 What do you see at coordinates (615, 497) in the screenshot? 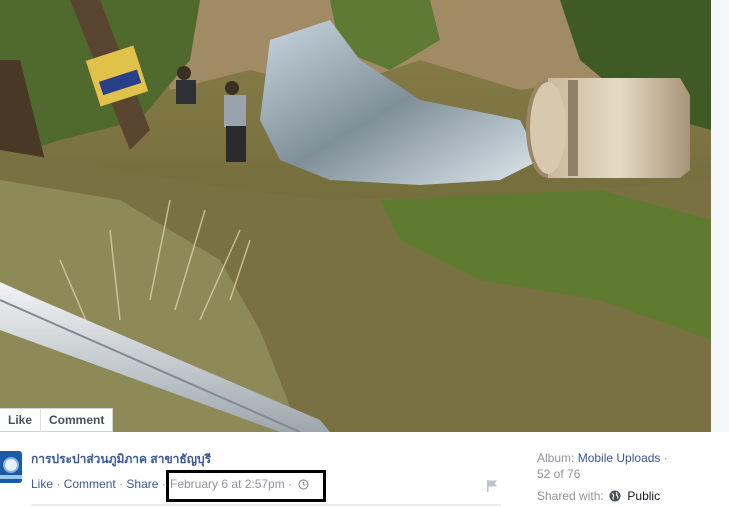
I see `globe-icon` at bounding box center [615, 497].